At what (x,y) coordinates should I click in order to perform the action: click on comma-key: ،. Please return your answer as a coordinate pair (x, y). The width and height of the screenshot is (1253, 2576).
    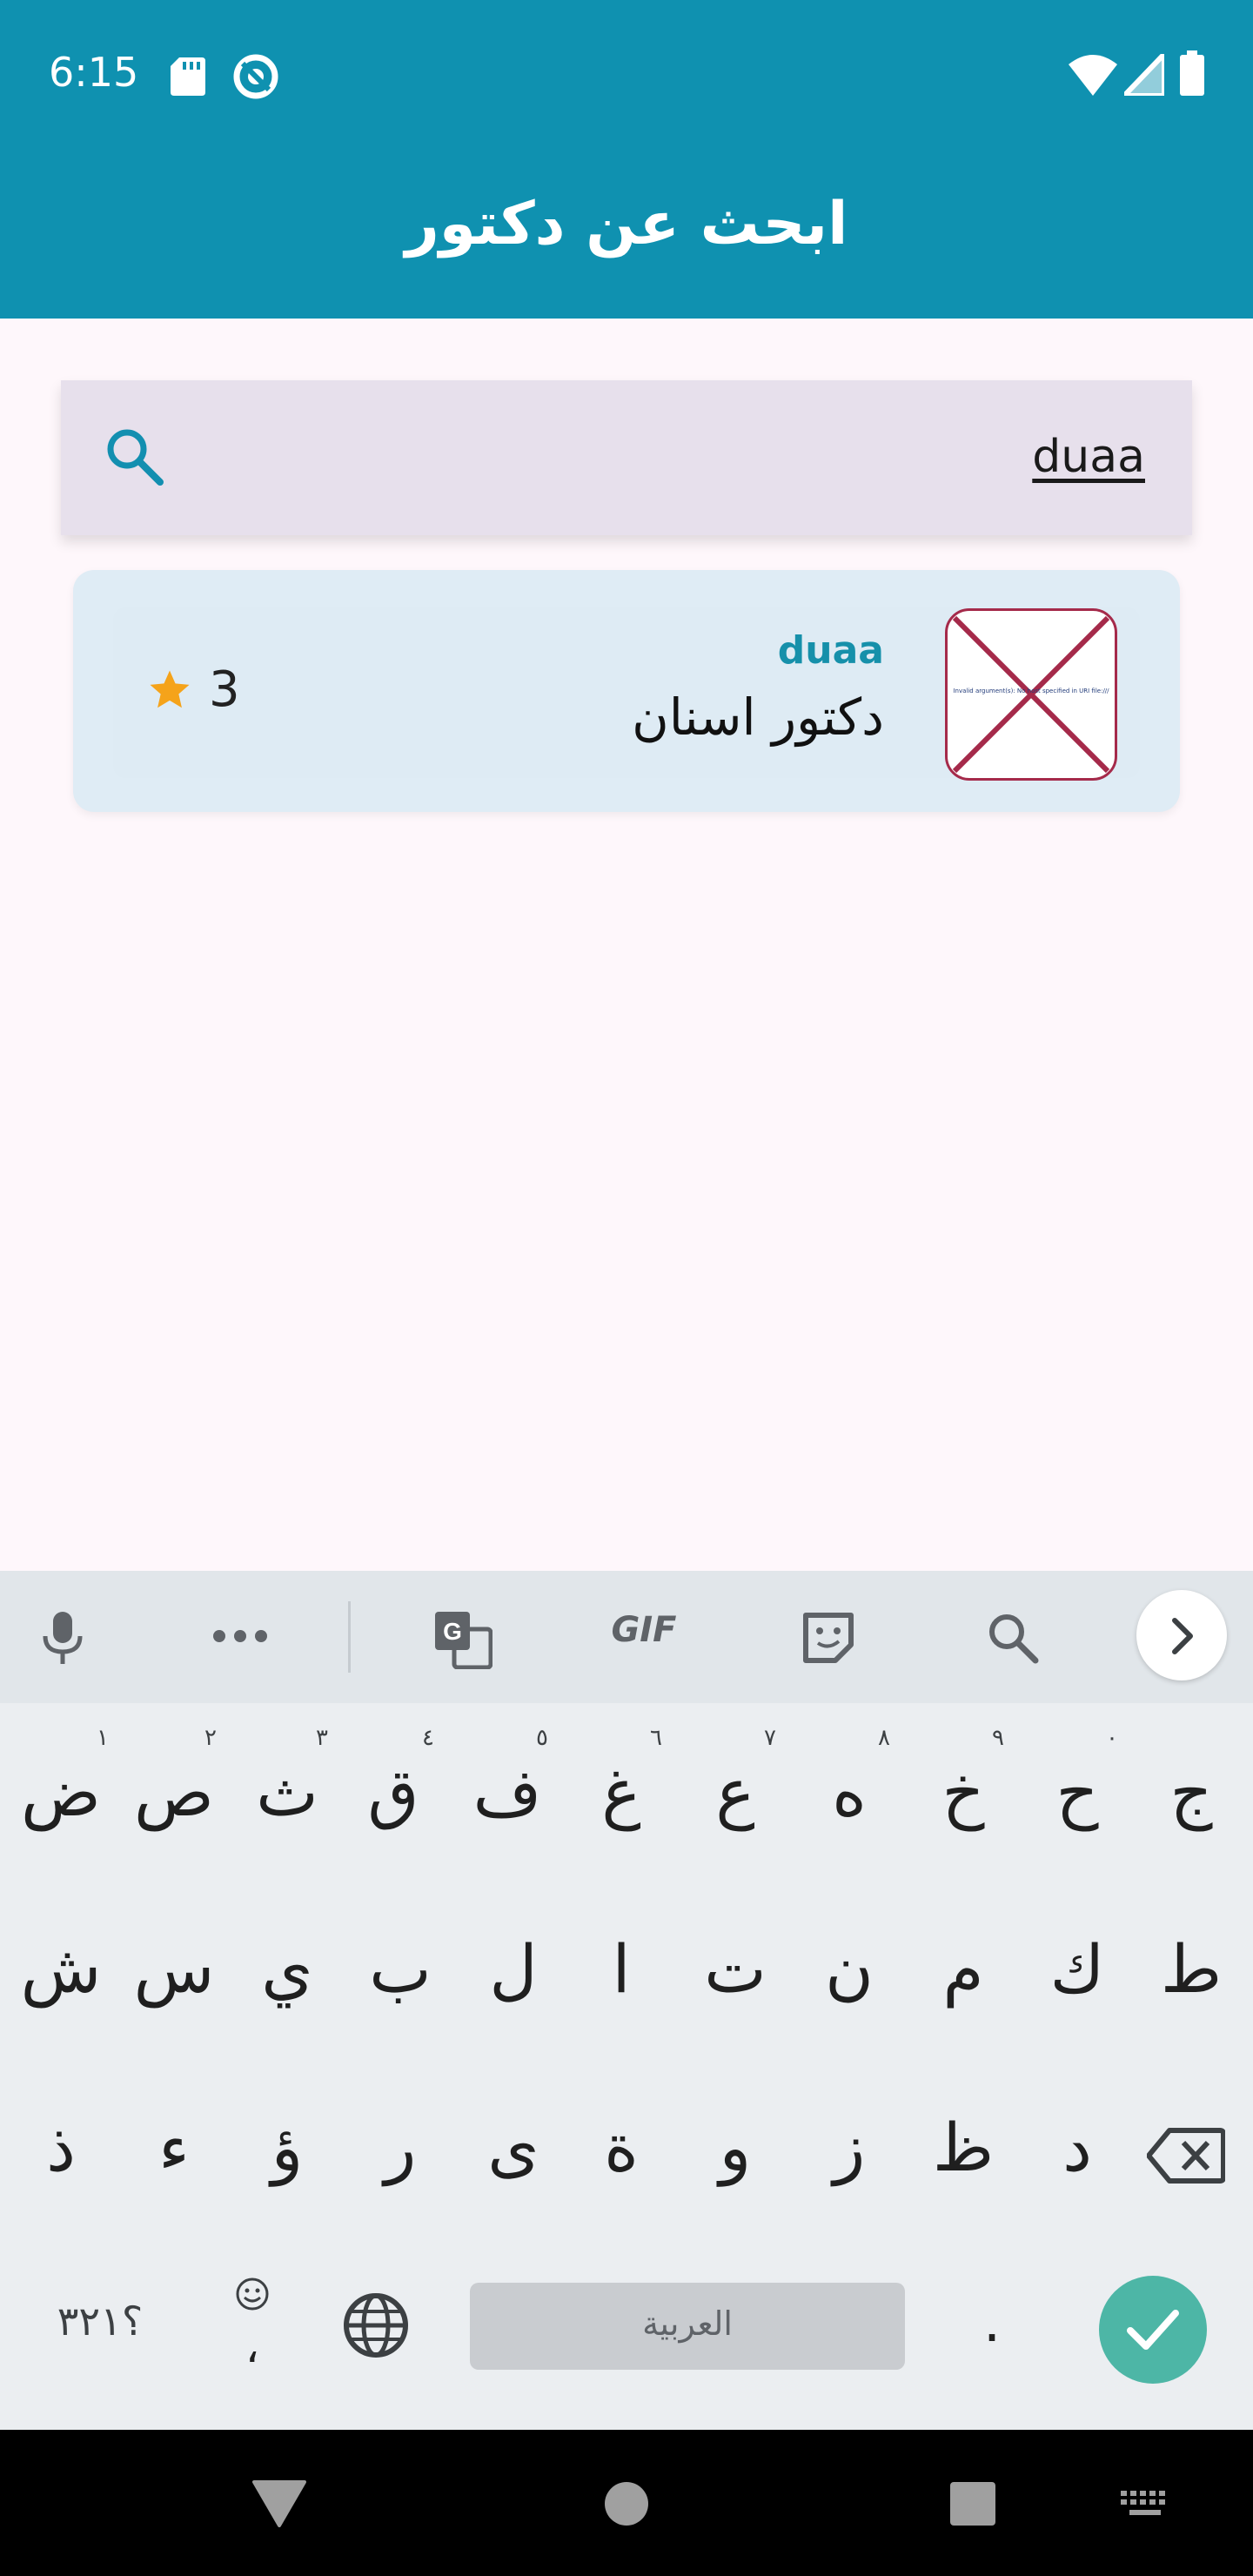
    Looking at the image, I should click on (252, 2347).